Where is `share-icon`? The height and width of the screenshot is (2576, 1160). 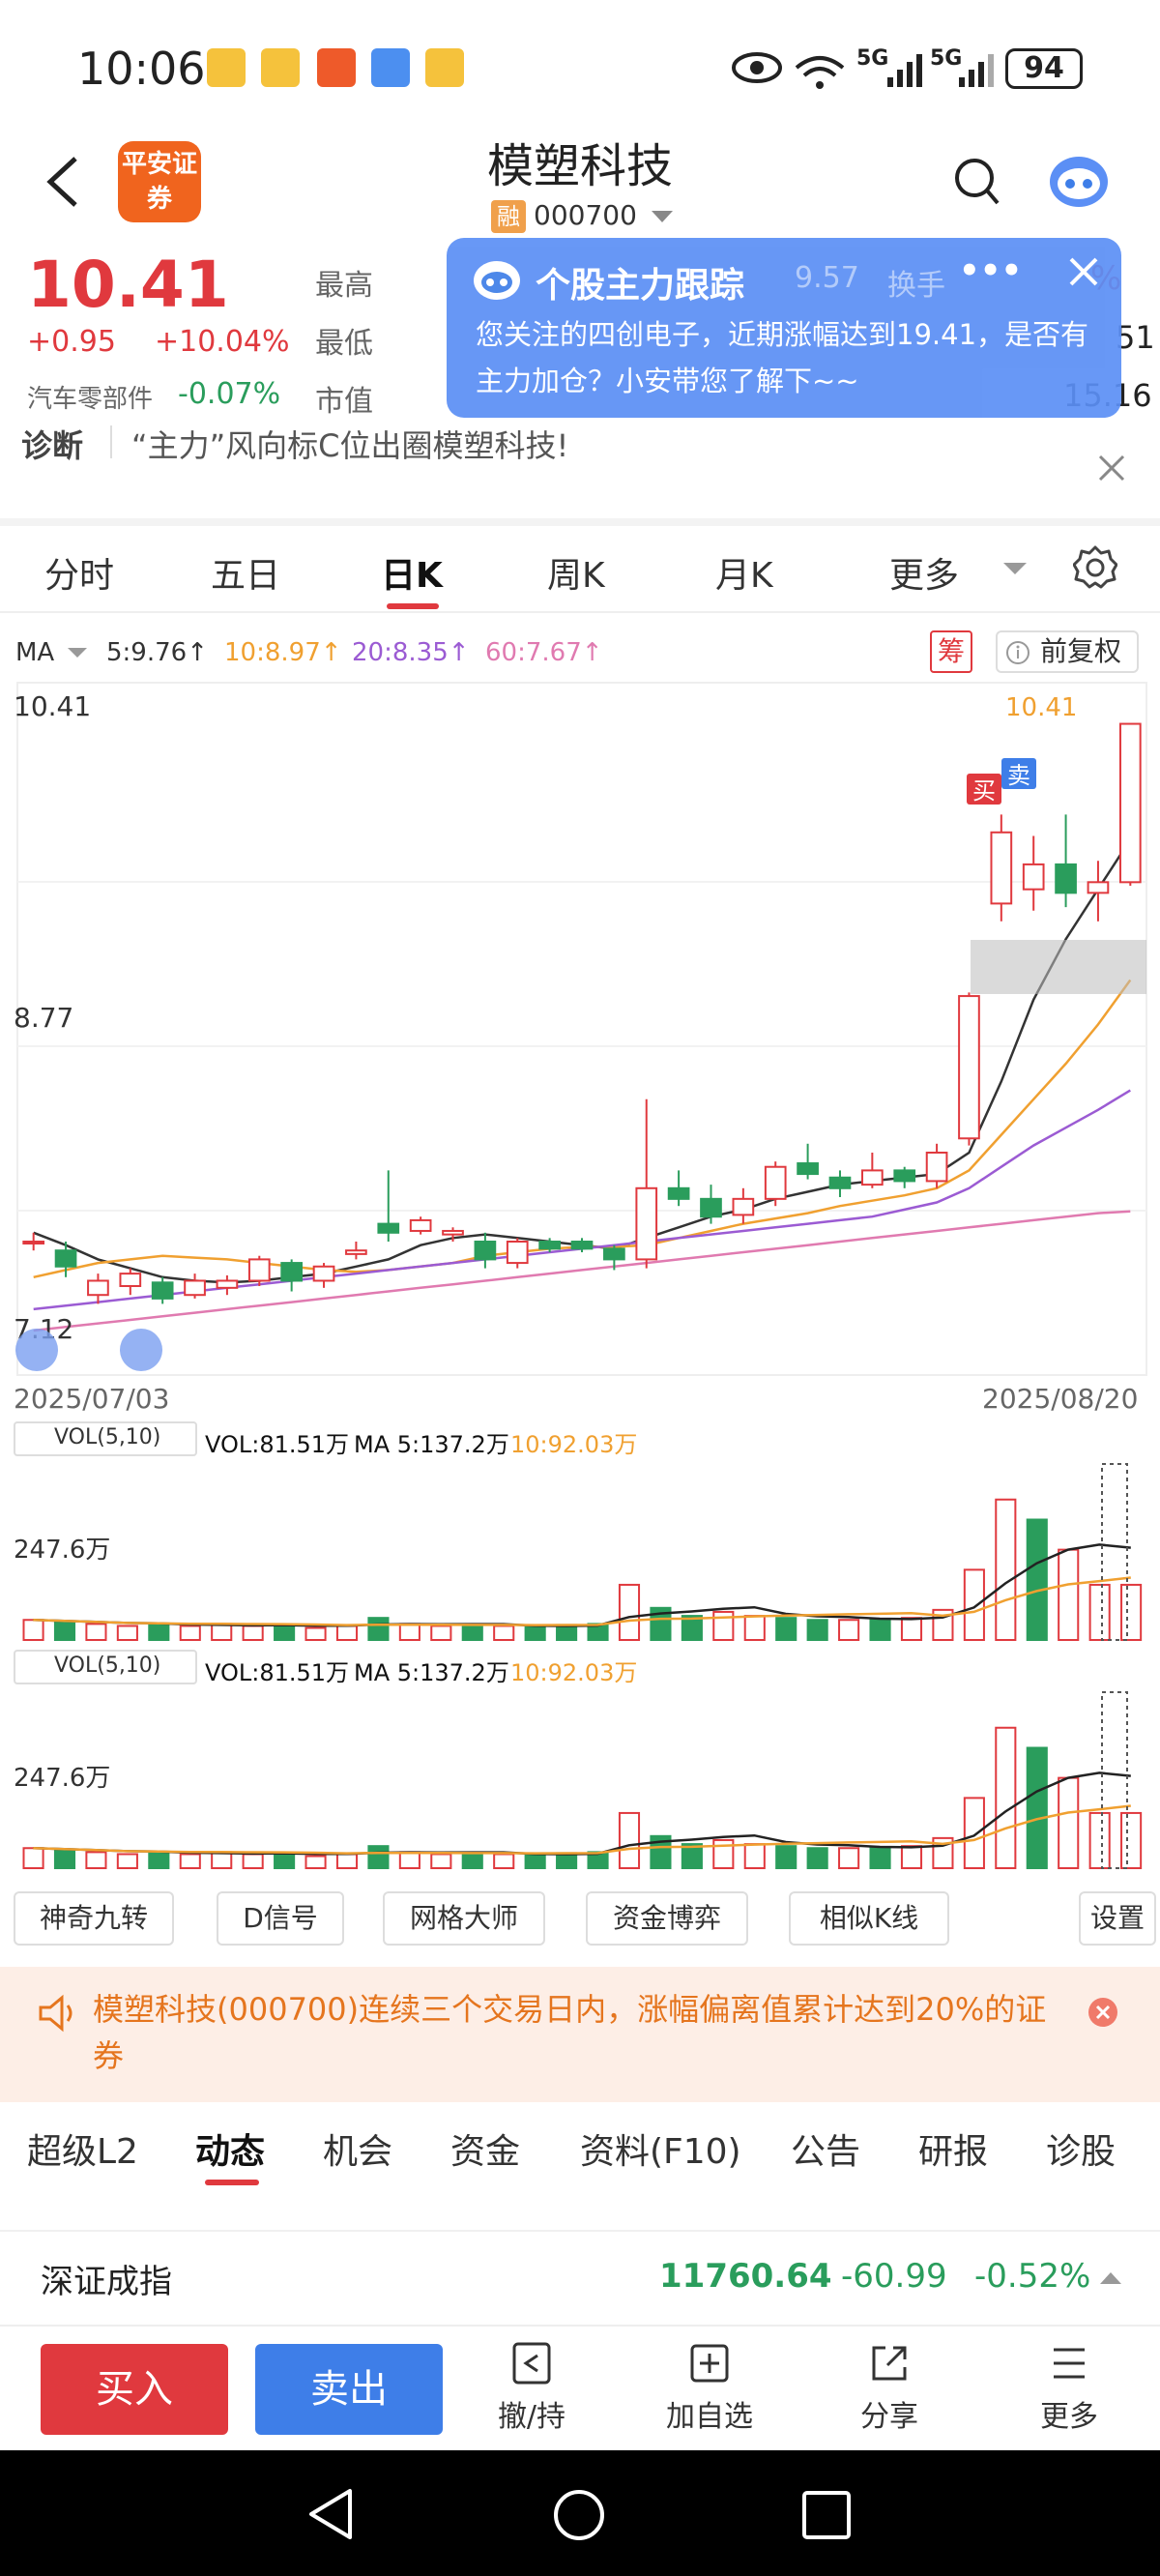 share-icon is located at coordinates (889, 2363).